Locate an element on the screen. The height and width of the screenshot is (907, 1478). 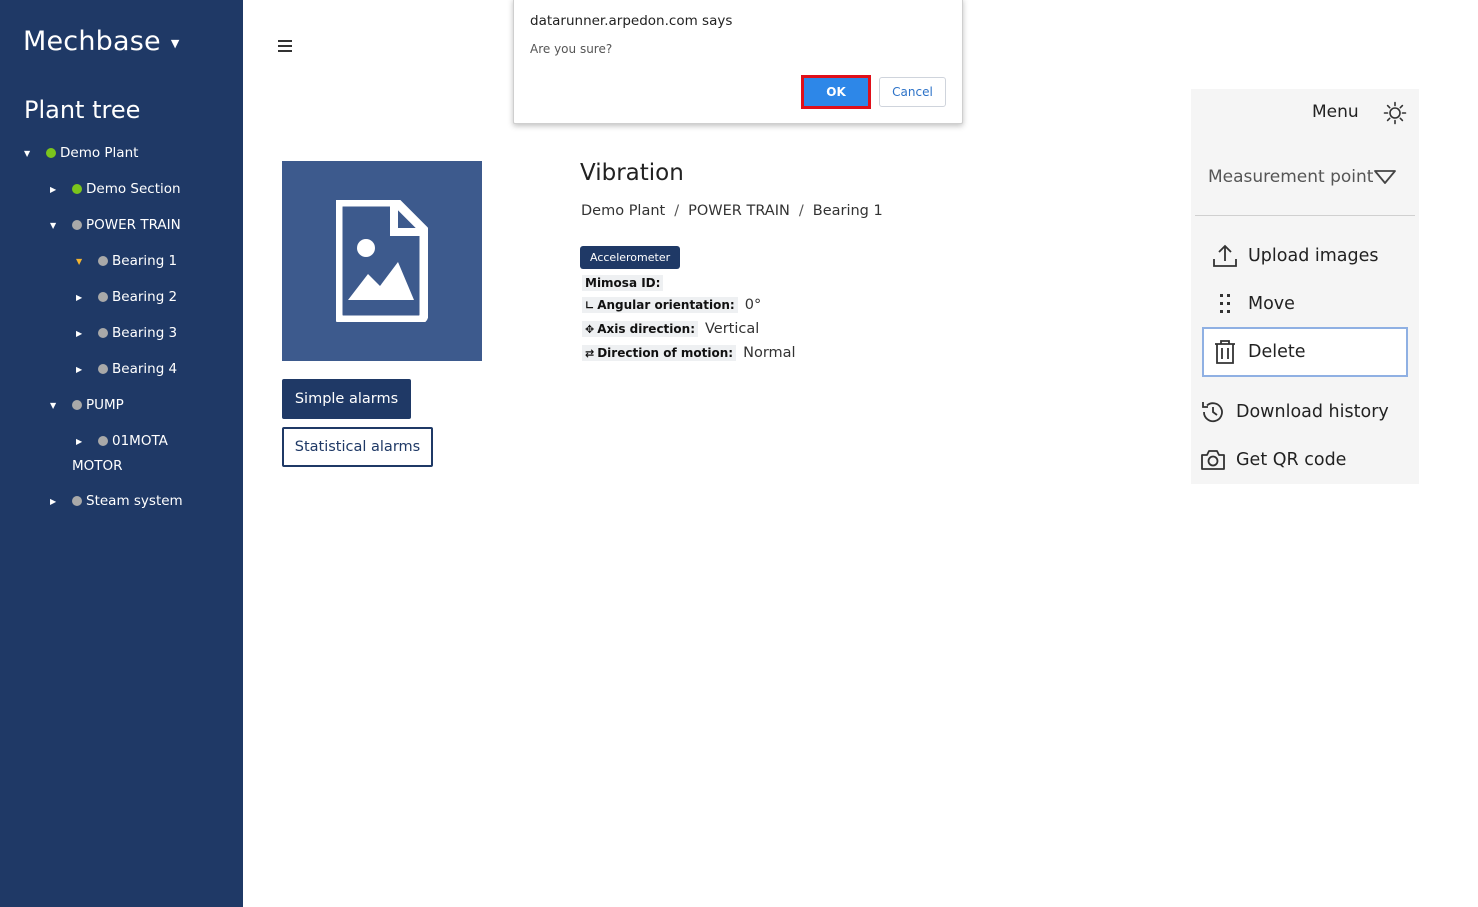
download-history-item: Download history is located at coordinates (1294, 412).